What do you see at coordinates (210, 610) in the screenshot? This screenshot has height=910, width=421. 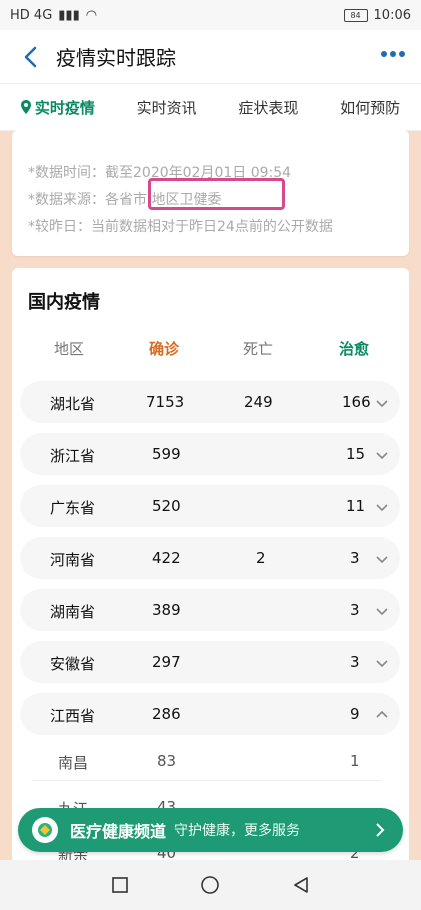 I see `province-row-hunan: 湖南省 389 3` at bounding box center [210, 610].